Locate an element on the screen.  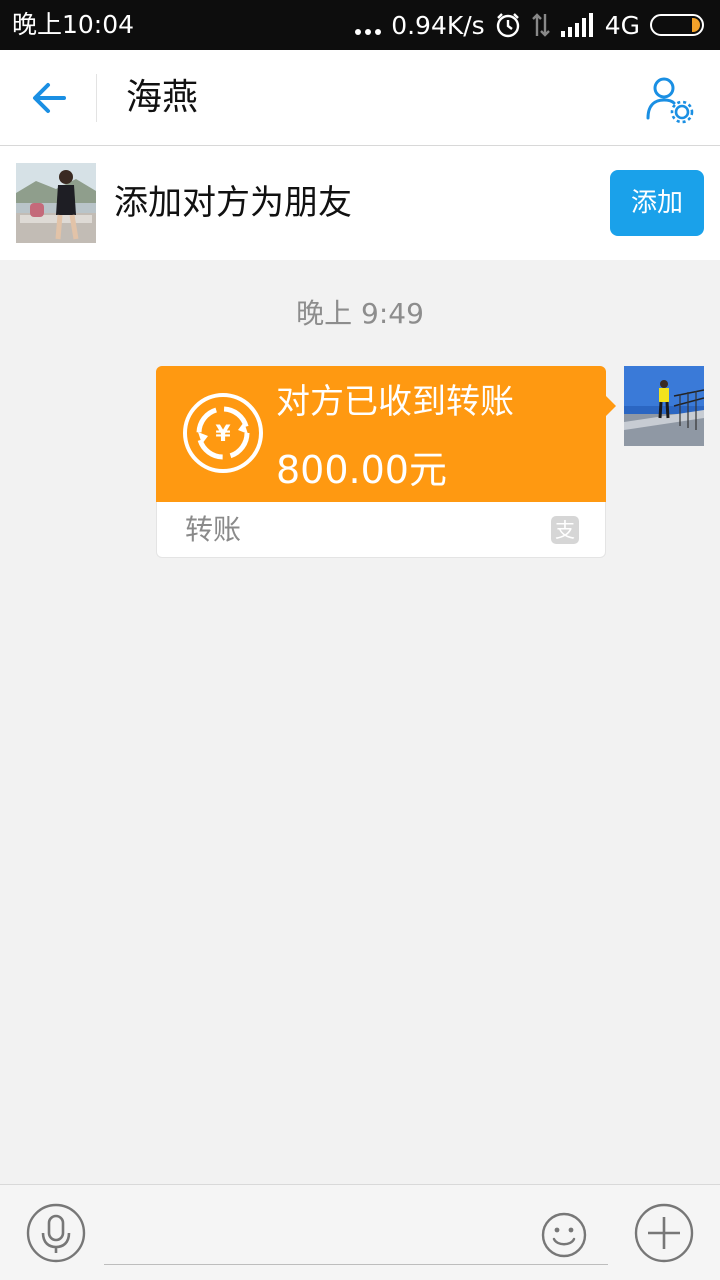
input-bar is located at coordinates (360, 1232).